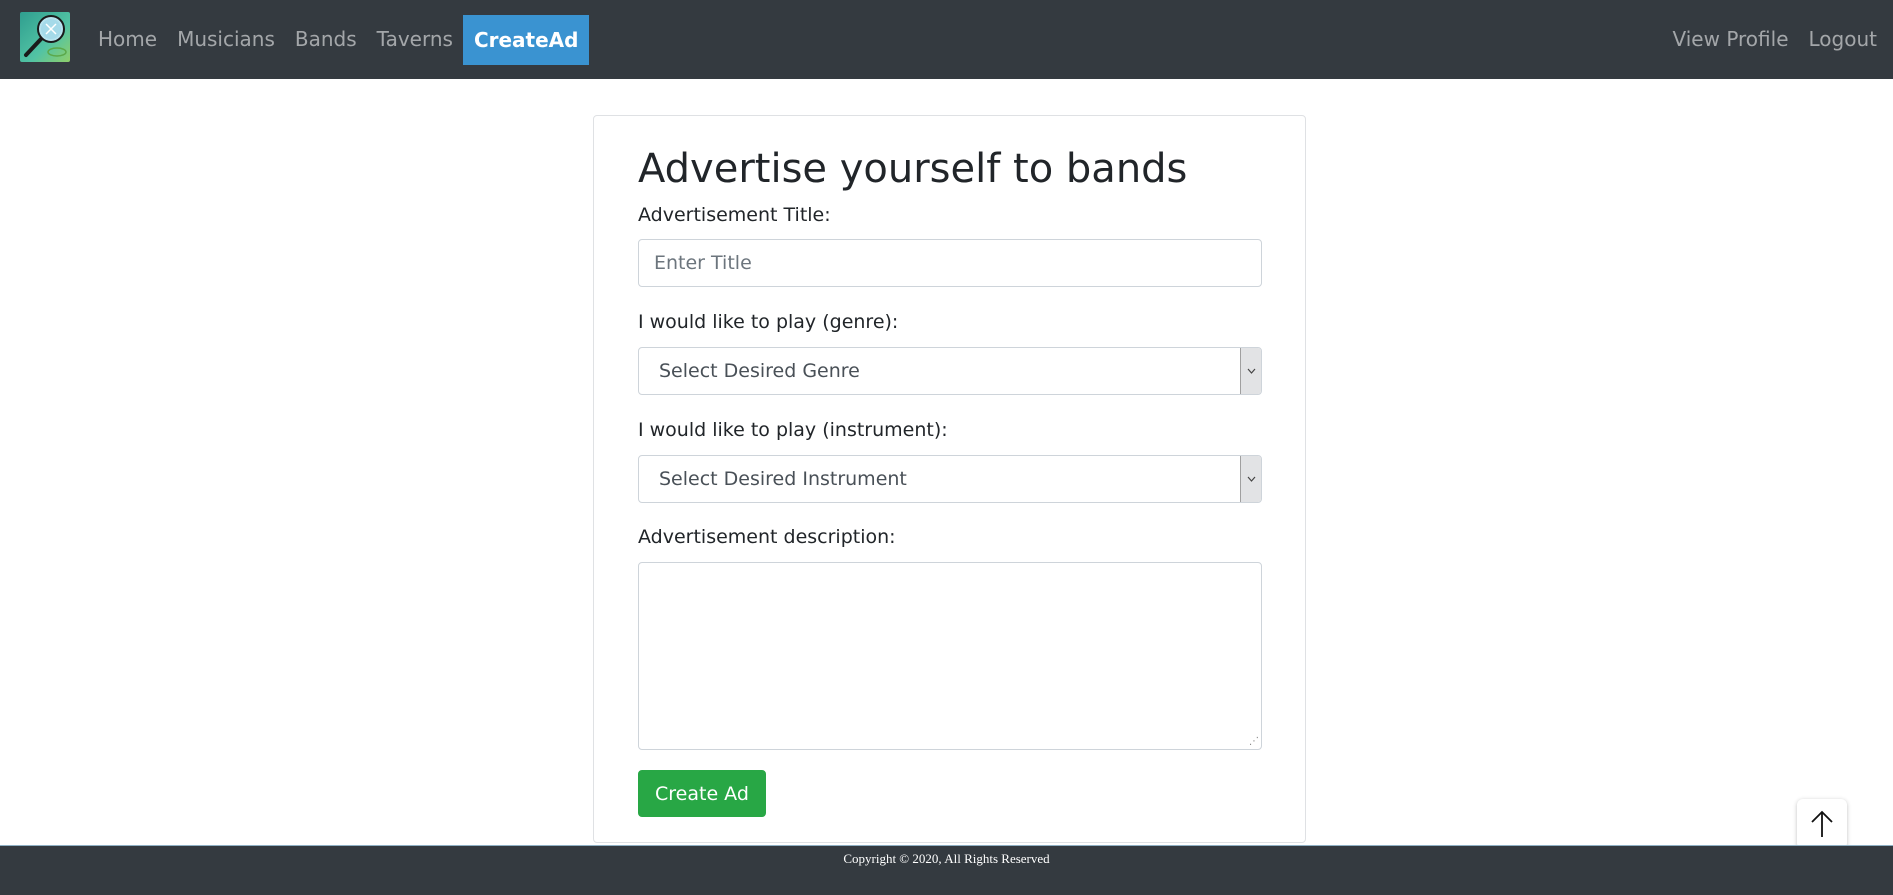  Describe the element at coordinates (767, 537) in the screenshot. I see `description-label: Advertisement description:` at that location.